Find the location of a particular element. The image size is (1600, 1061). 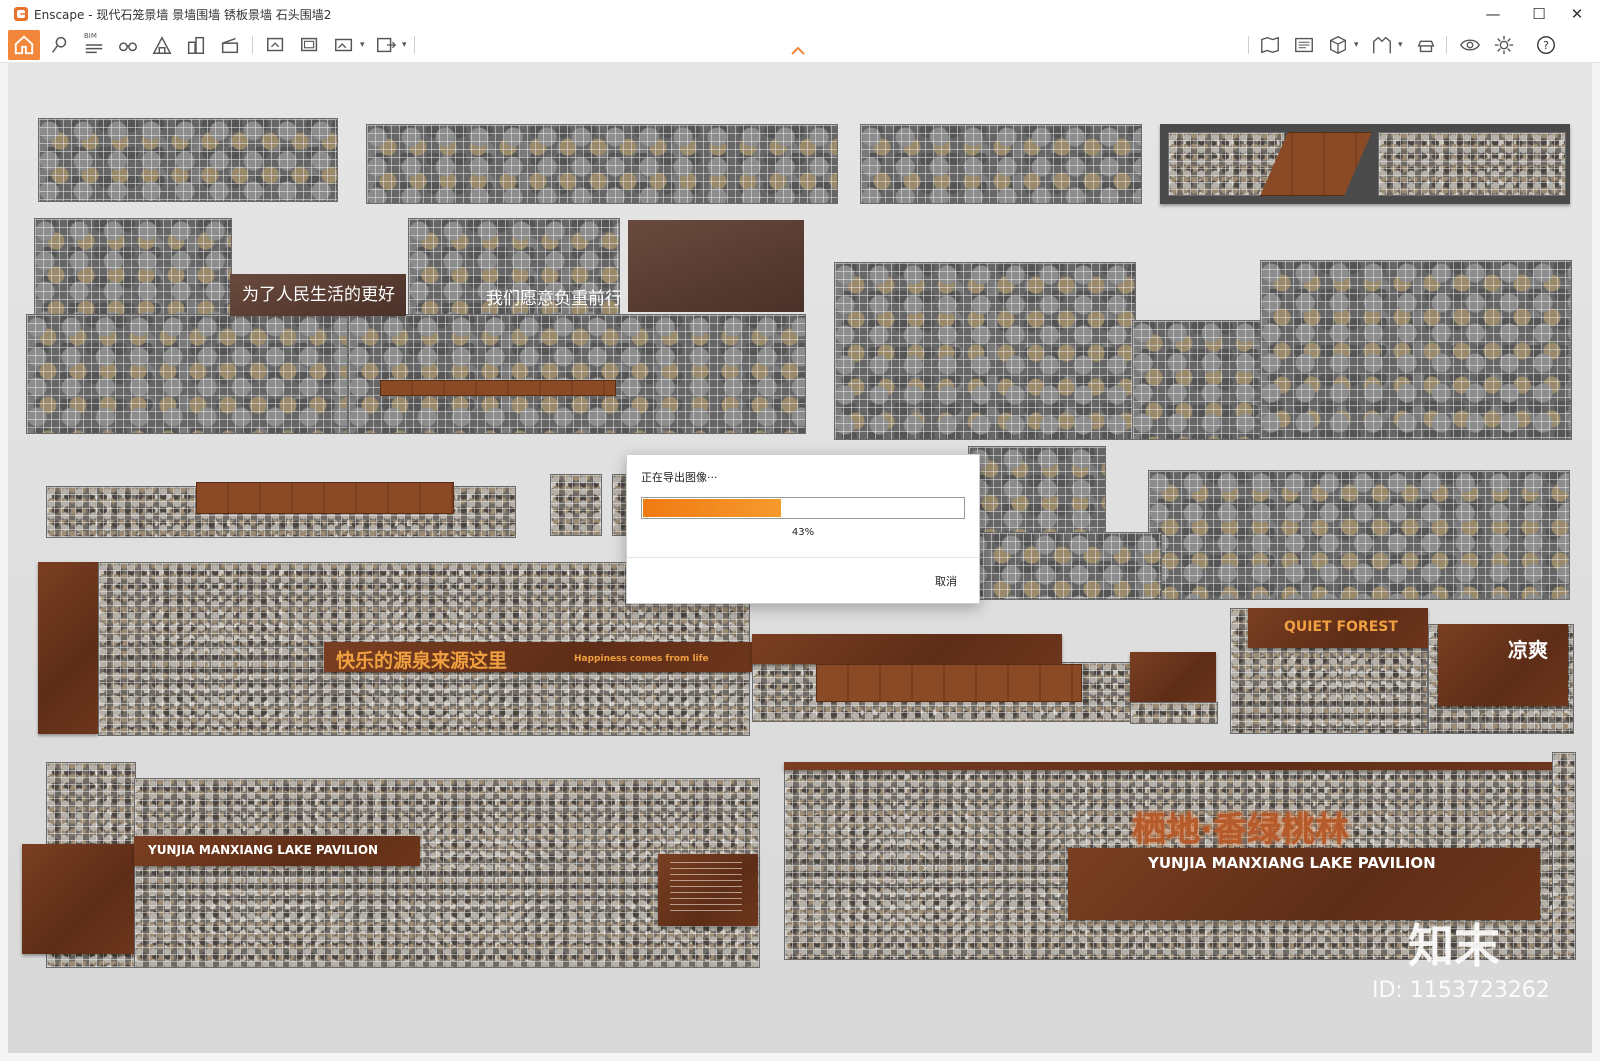

panel-button is located at coordinates (1304, 45).